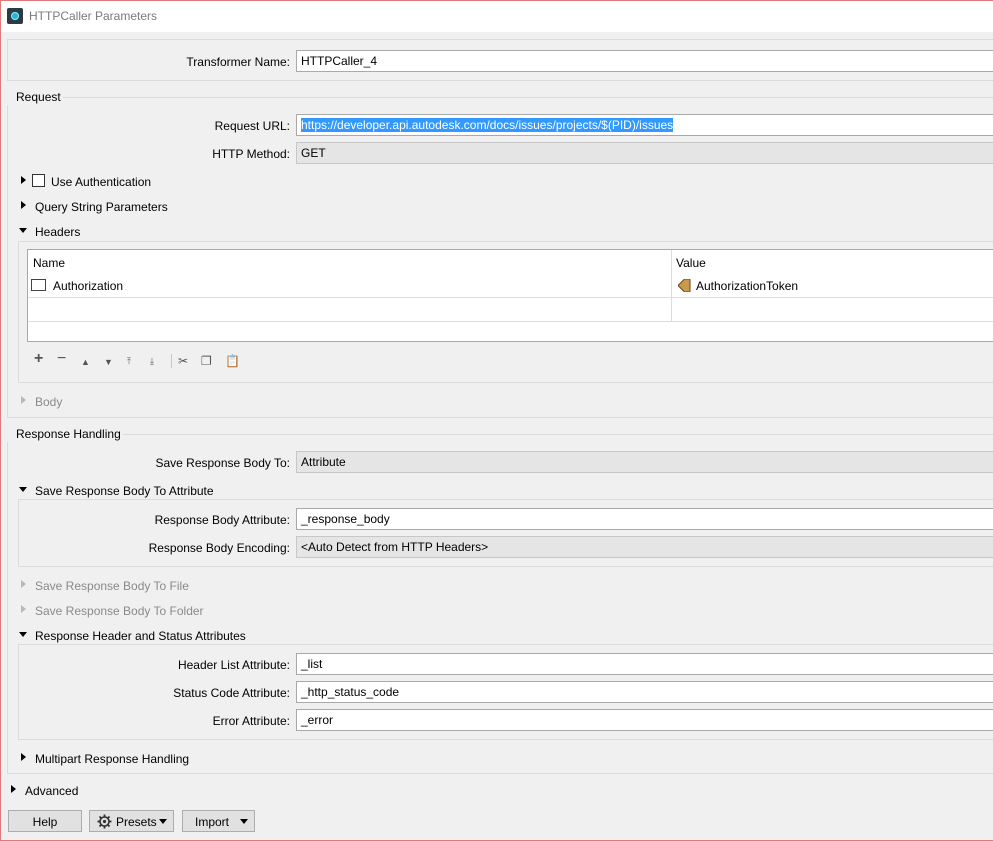 The image size is (993, 841). Describe the element at coordinates (68, 434) in the screenshot. I see `response-section-title: Response Handling` at that location.